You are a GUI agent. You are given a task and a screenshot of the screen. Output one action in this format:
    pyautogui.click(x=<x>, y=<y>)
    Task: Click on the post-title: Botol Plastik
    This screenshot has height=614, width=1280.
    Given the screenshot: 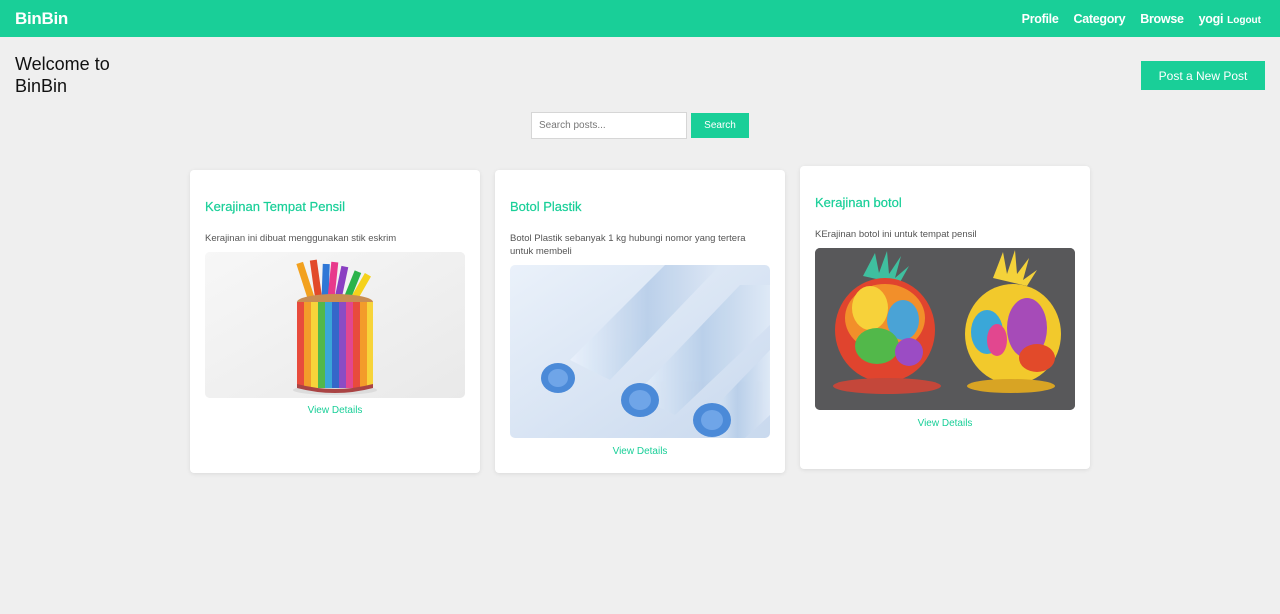 What is the action you would take?
    pyautogui.click(x=546, y=206)
    